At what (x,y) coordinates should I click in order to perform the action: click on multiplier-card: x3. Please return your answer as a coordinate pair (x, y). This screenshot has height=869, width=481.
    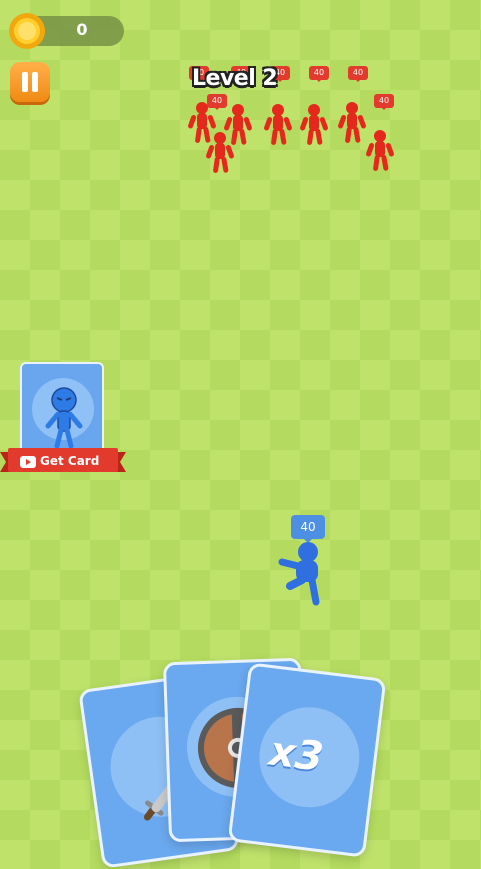
    Looking at the image, I should click on (307, 760).